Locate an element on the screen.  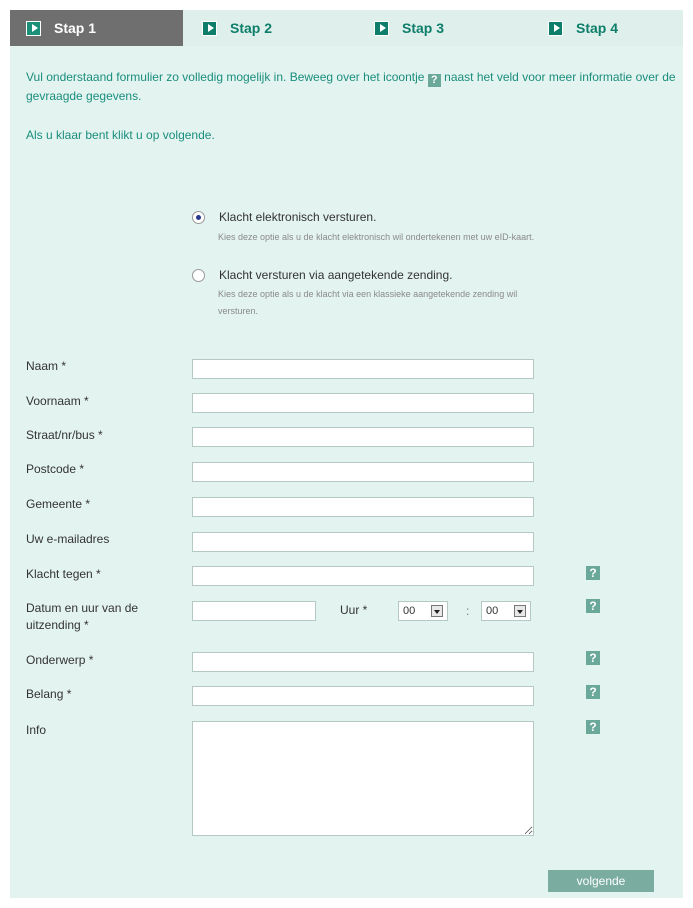
info-textarea is located at coordinates (363, 778).